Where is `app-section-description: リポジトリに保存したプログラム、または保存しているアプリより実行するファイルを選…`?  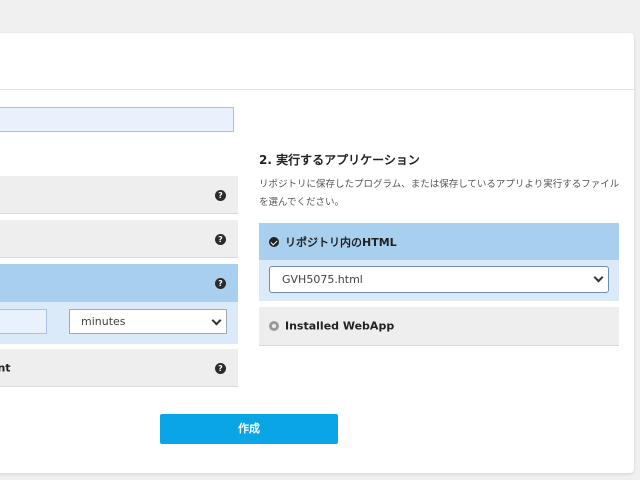 app-section-description: リポジトリに保存したプログラム、または保存しているアプリより実行するファイルを選… is located at coordinates (439, 193).